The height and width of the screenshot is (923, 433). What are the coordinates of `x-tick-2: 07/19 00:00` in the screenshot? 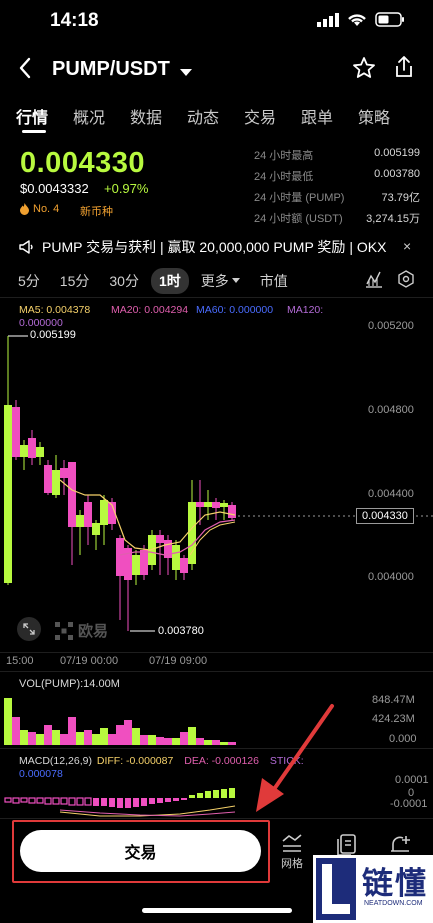 It's located at (89, 661).